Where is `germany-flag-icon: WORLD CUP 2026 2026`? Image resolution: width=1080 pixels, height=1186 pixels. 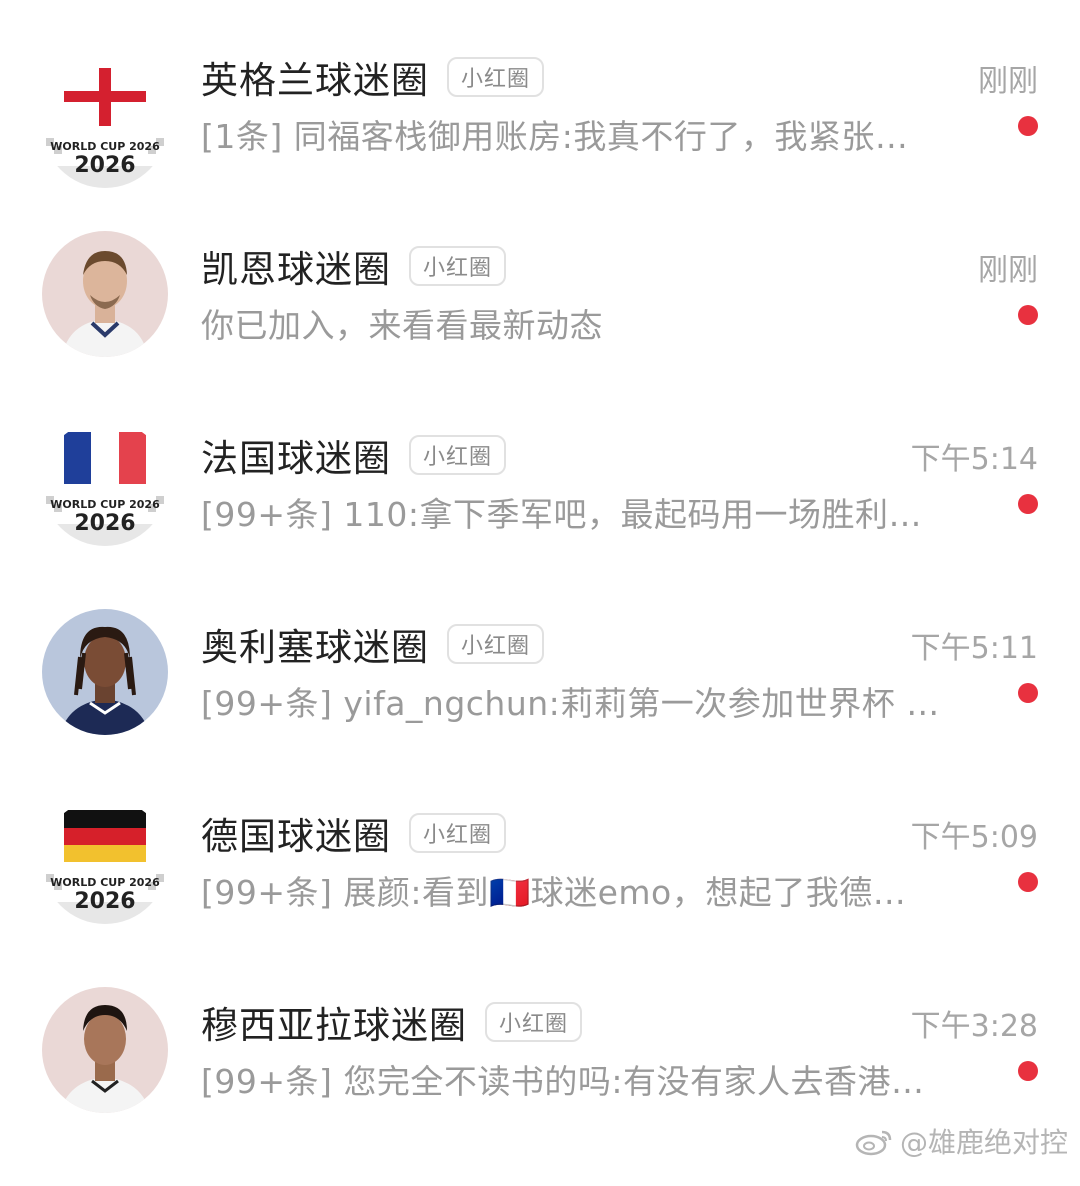 germany-flag-icon: WORLD CUP 2026 2026 is located at coordinates (105, 861).